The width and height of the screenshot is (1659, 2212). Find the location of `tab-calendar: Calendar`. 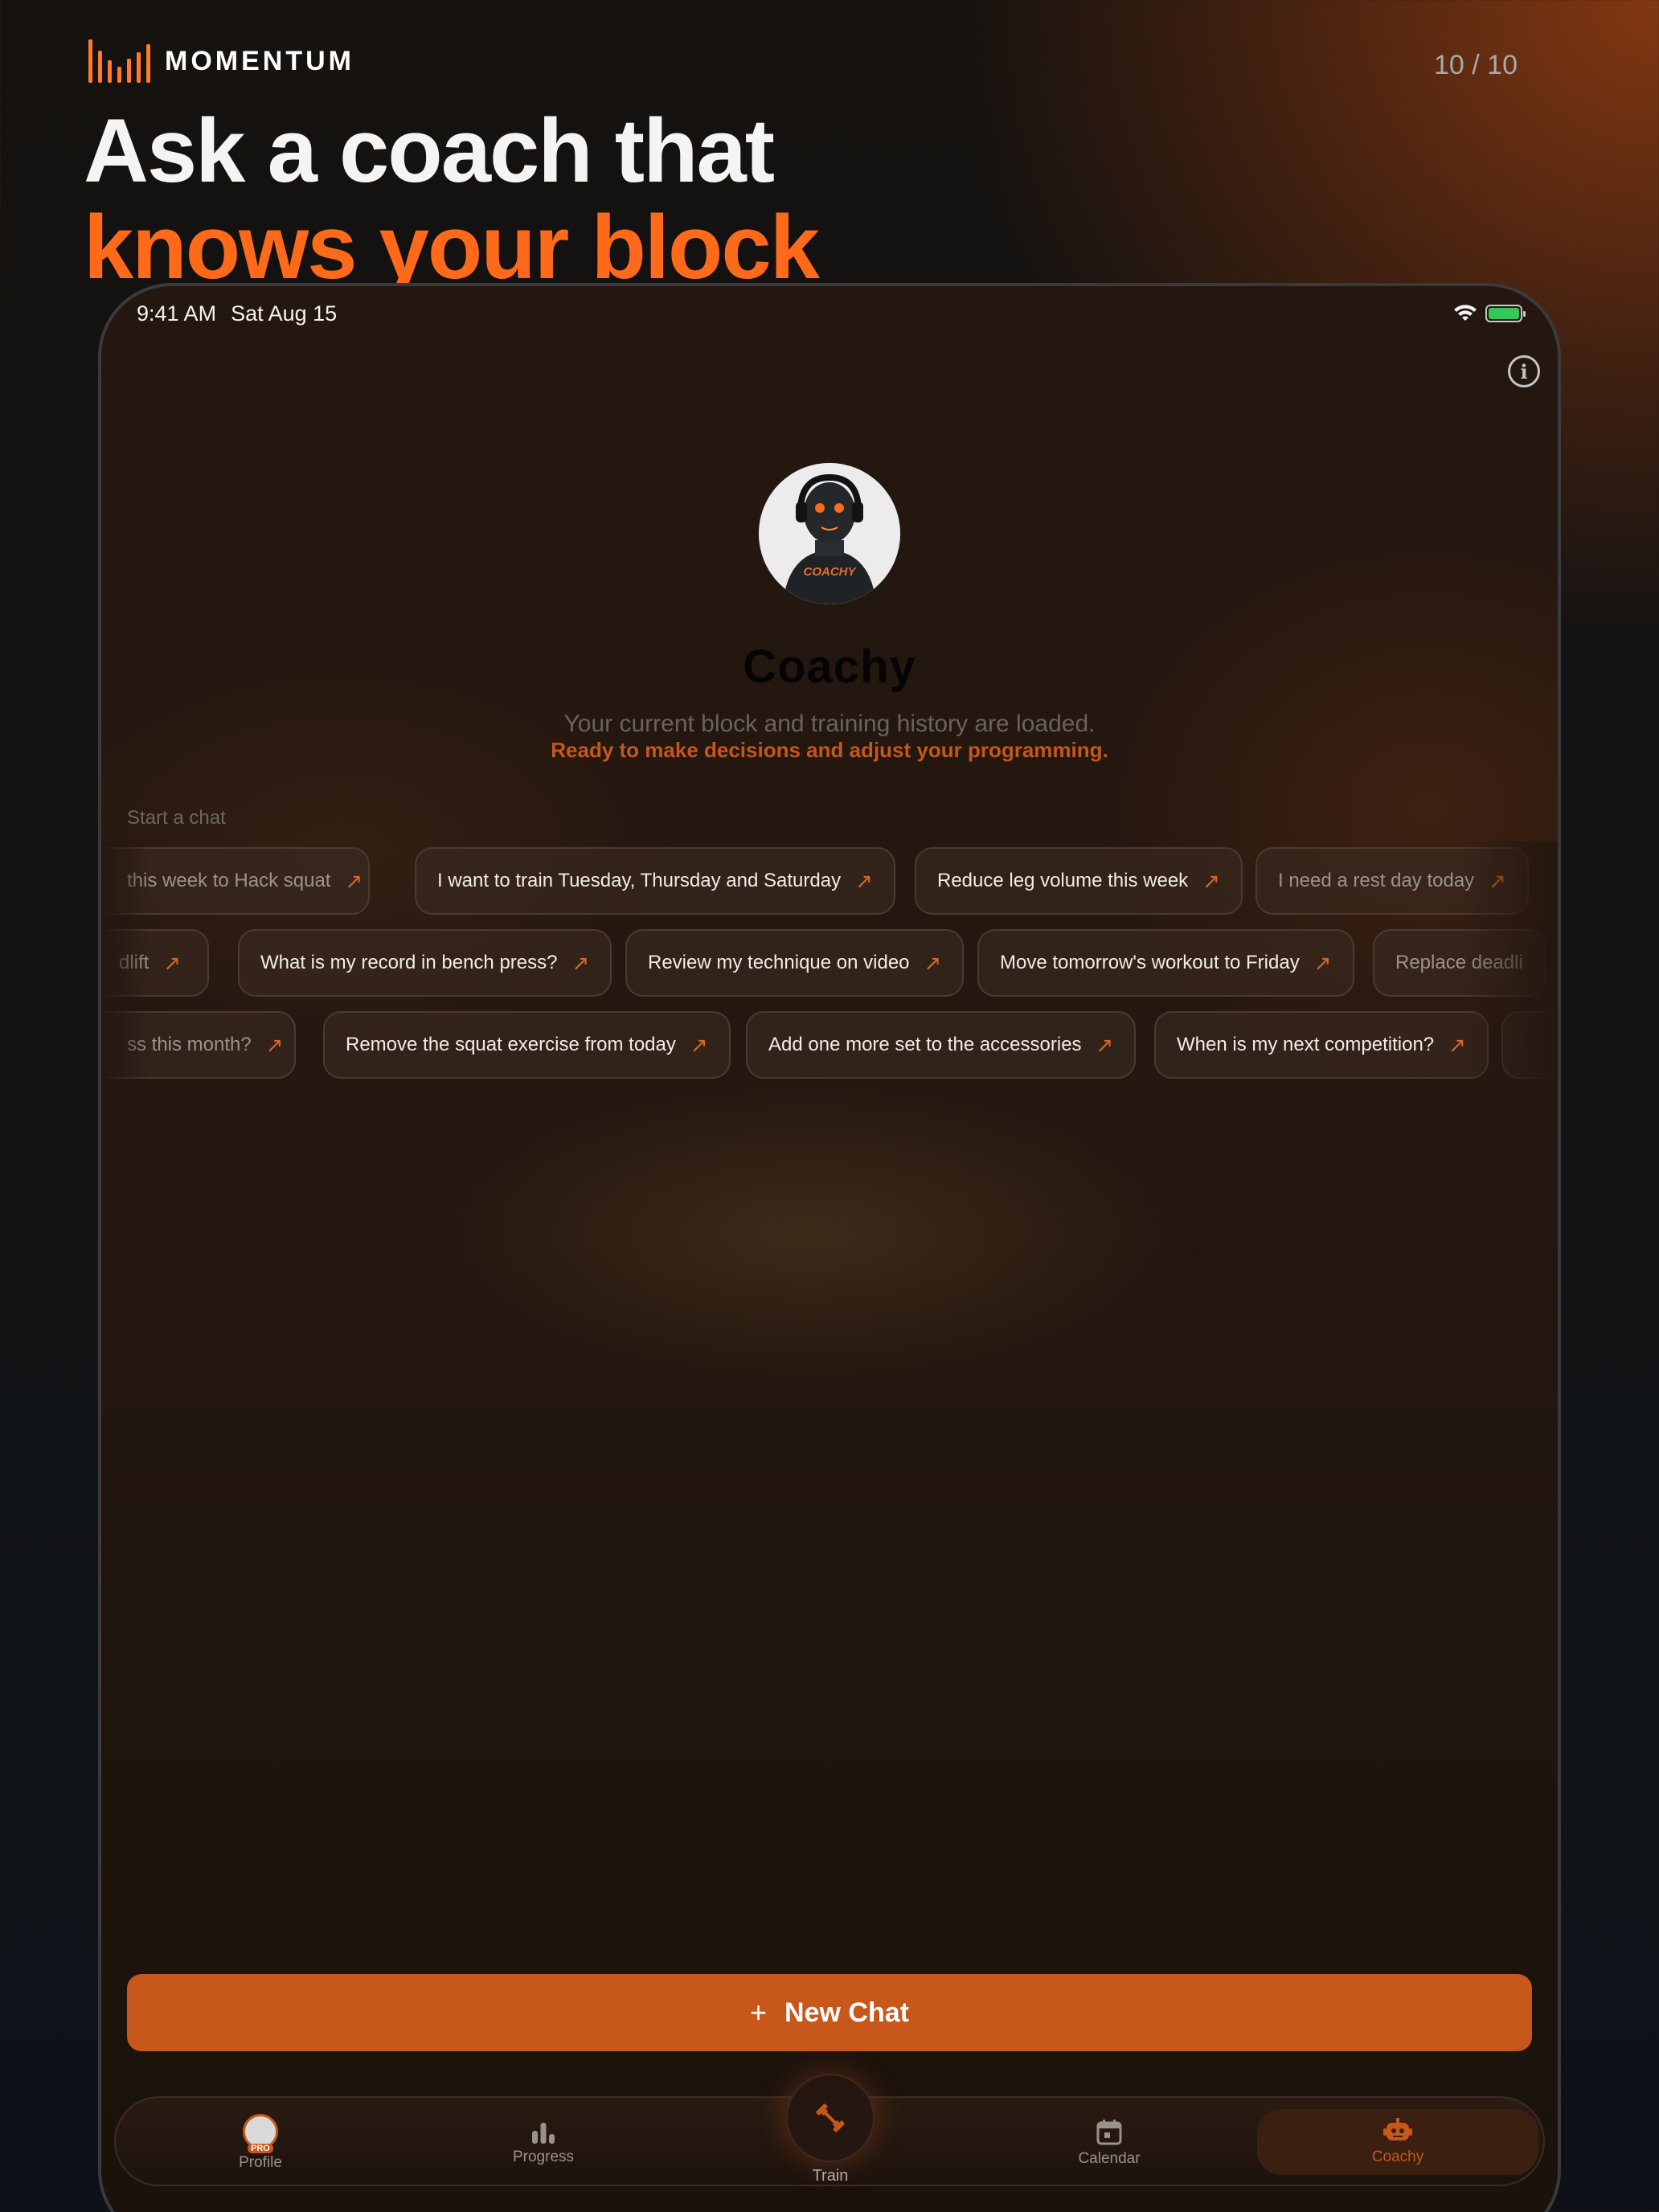

tab-calendar: Calendar is located at coordinates (1109, 2143).